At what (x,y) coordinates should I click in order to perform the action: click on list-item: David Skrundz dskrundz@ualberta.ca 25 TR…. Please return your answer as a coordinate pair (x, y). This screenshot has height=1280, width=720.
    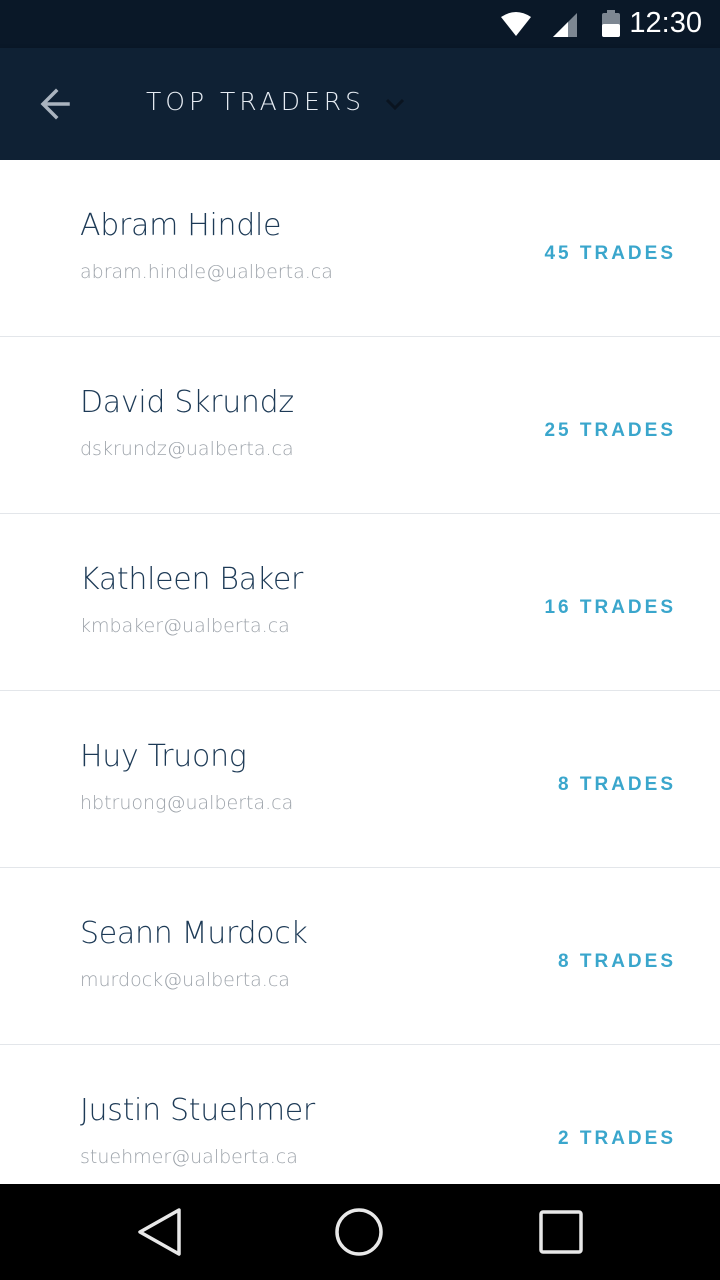
    Looking at the image, I should click on (360, 425).